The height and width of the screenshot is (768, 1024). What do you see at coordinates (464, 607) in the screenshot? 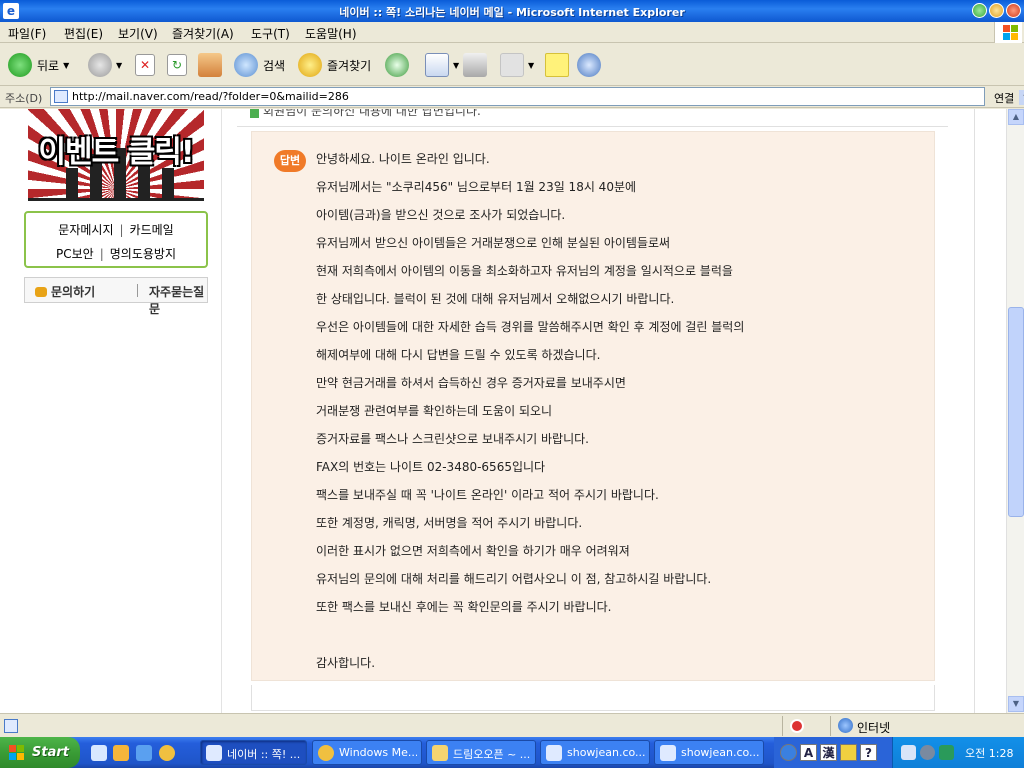
I see `answer-line: 또한 팩스를 보내신 후에는 꼭 확인문의를 주시기 바랍니다.` at bounding box center [464, 607].